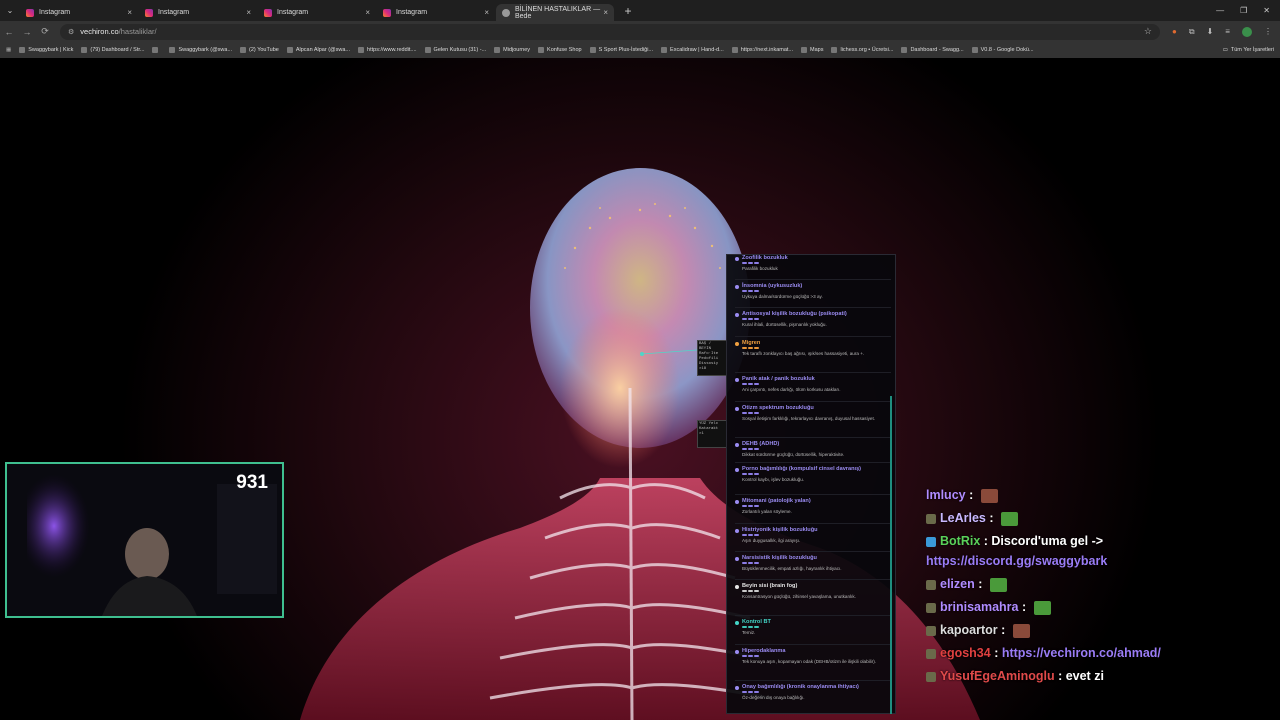 This screenshot has height=720, width=1280. What do you see at coordinates (45, 31) in the screenshot?
I see `reload-icon: ⟳` at bounding box center [45, 31].